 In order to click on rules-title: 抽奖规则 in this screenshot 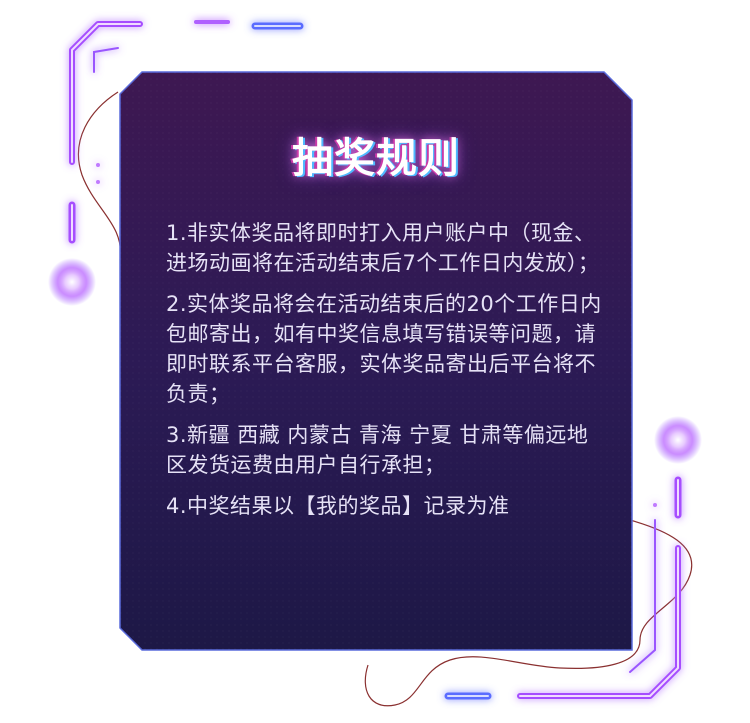, I will do `click(376, 158)`.